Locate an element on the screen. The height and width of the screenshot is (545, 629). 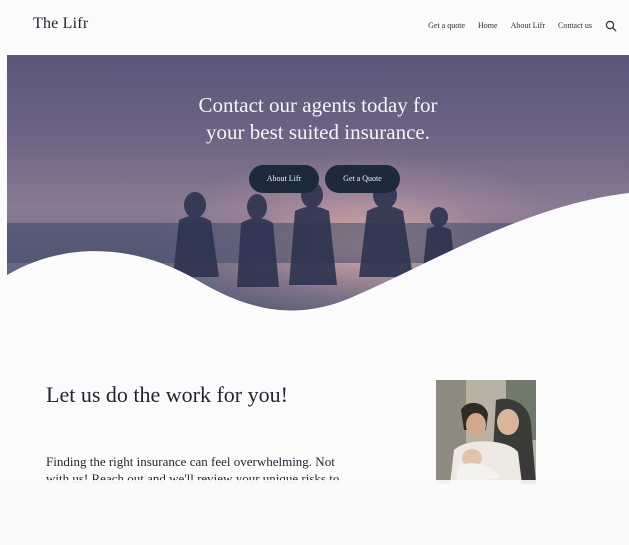
hero-headline-line-2: your best suited insurance. is located at coordinates (318, 132).